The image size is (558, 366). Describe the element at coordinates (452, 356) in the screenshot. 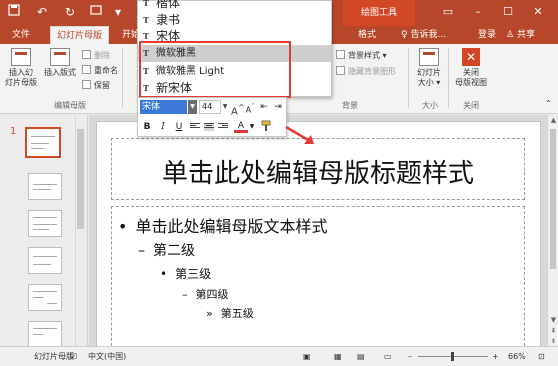

I see `zoom-slider-thumb` at that location.